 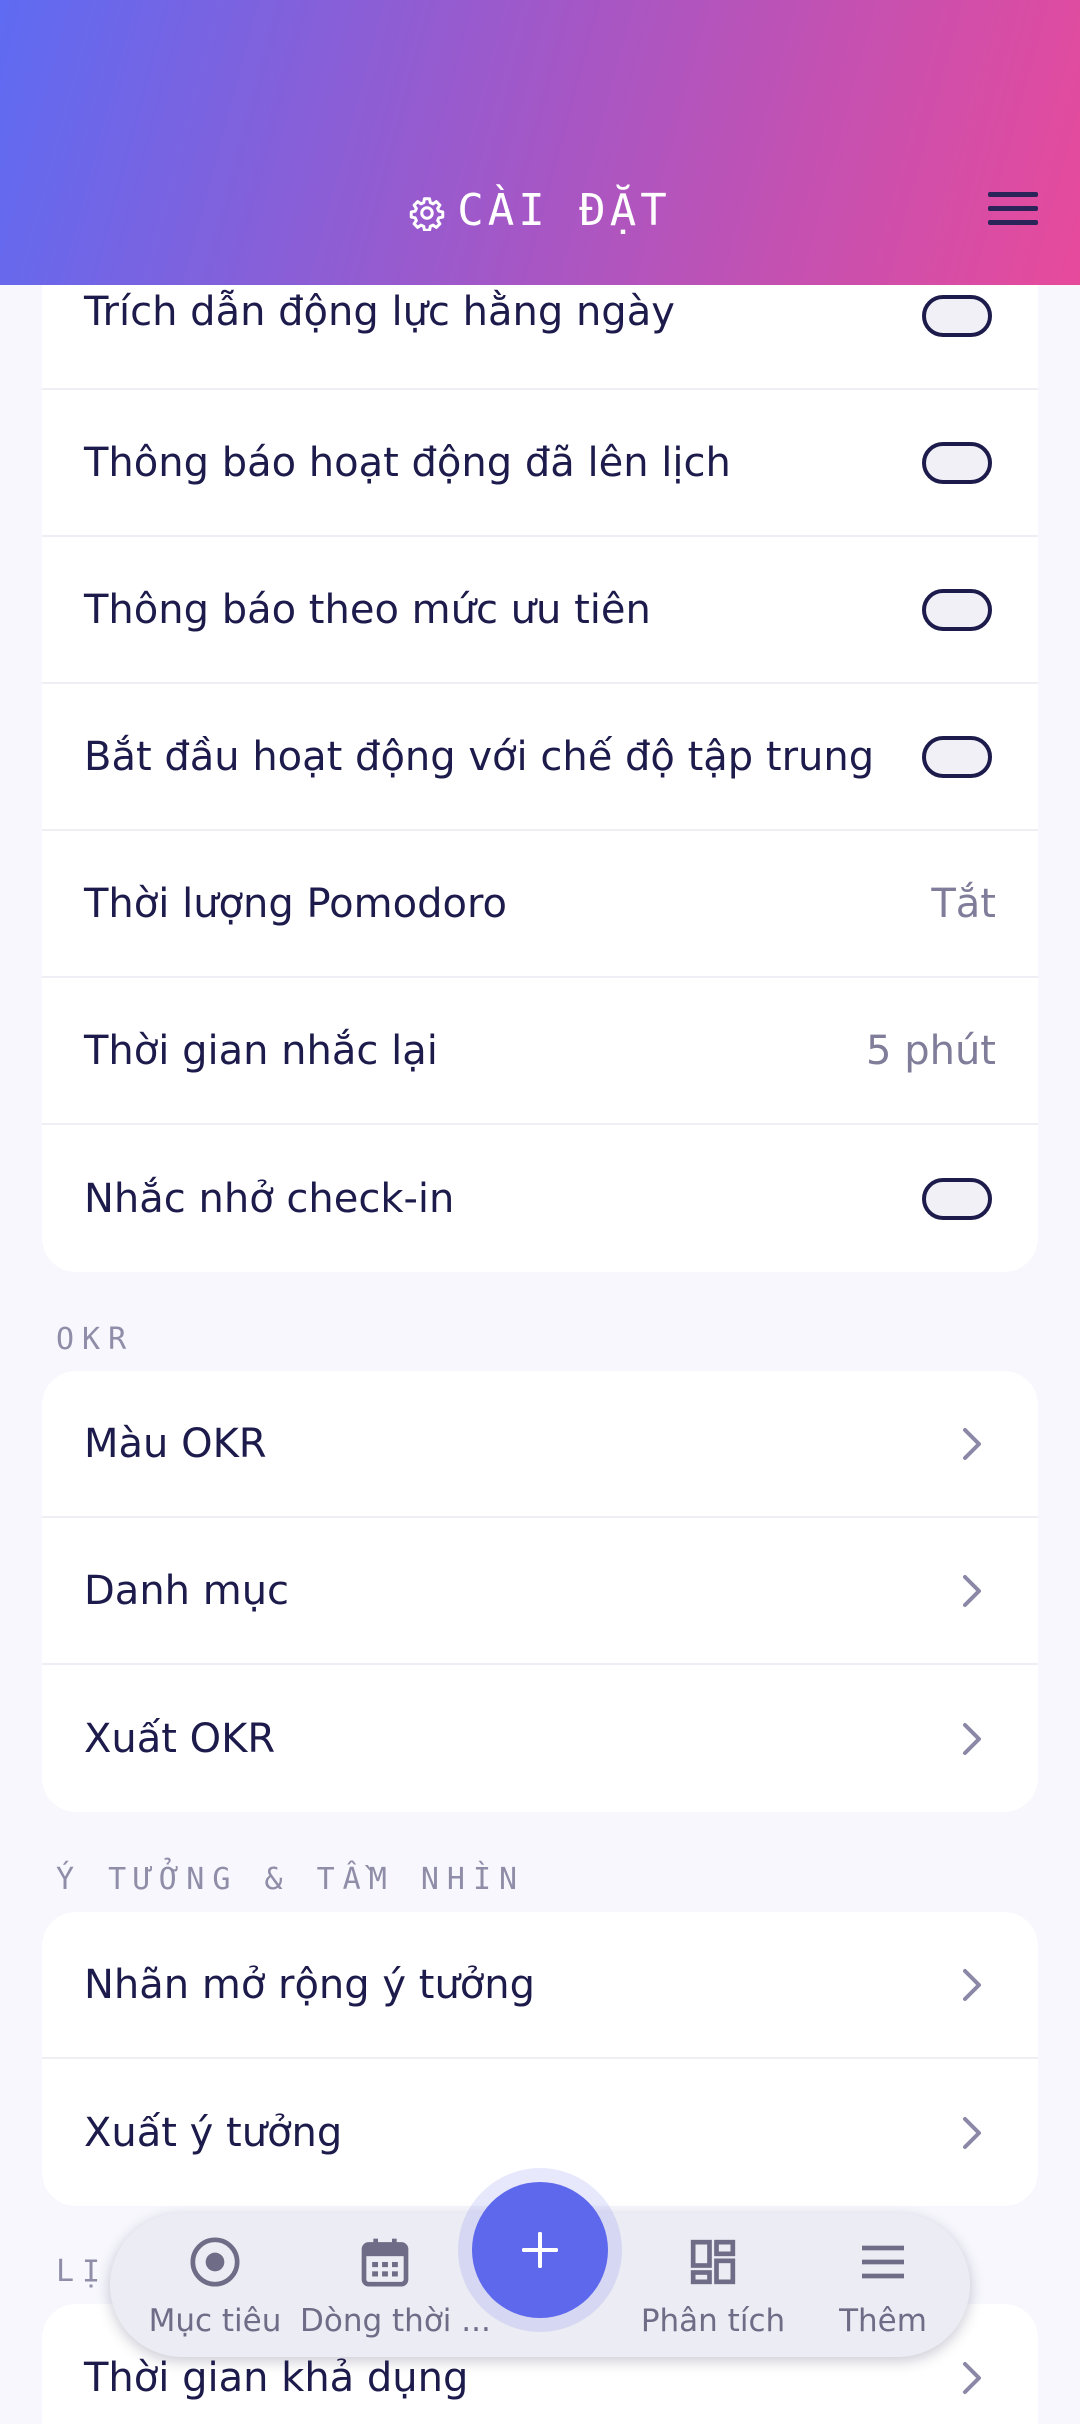 I want to click on nav-label: Phân tích, so click(x=713, y=2321).